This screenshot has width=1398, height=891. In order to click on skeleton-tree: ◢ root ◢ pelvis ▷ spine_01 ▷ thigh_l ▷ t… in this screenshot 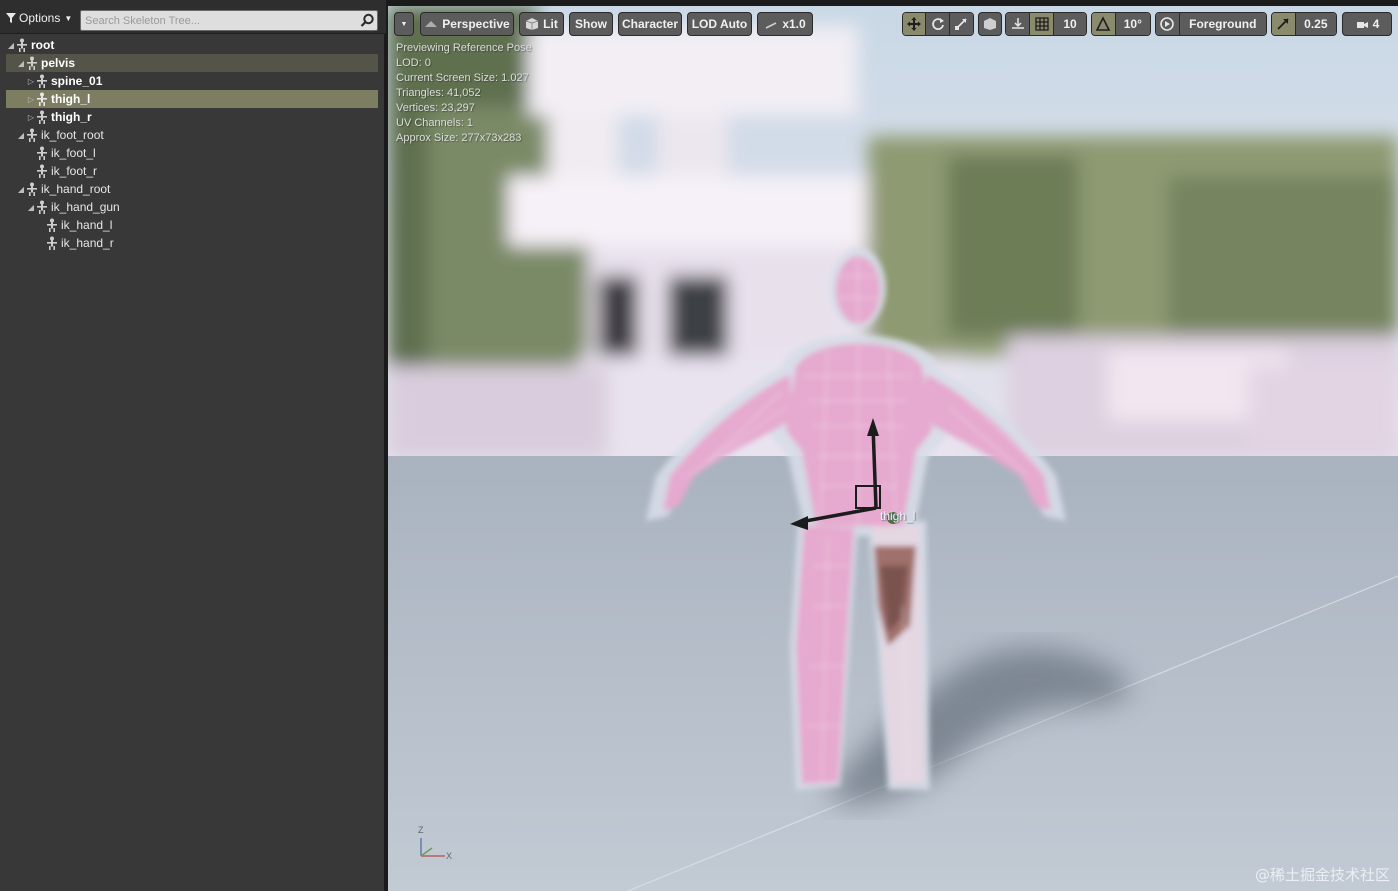, I will do `click(193, 144)`.